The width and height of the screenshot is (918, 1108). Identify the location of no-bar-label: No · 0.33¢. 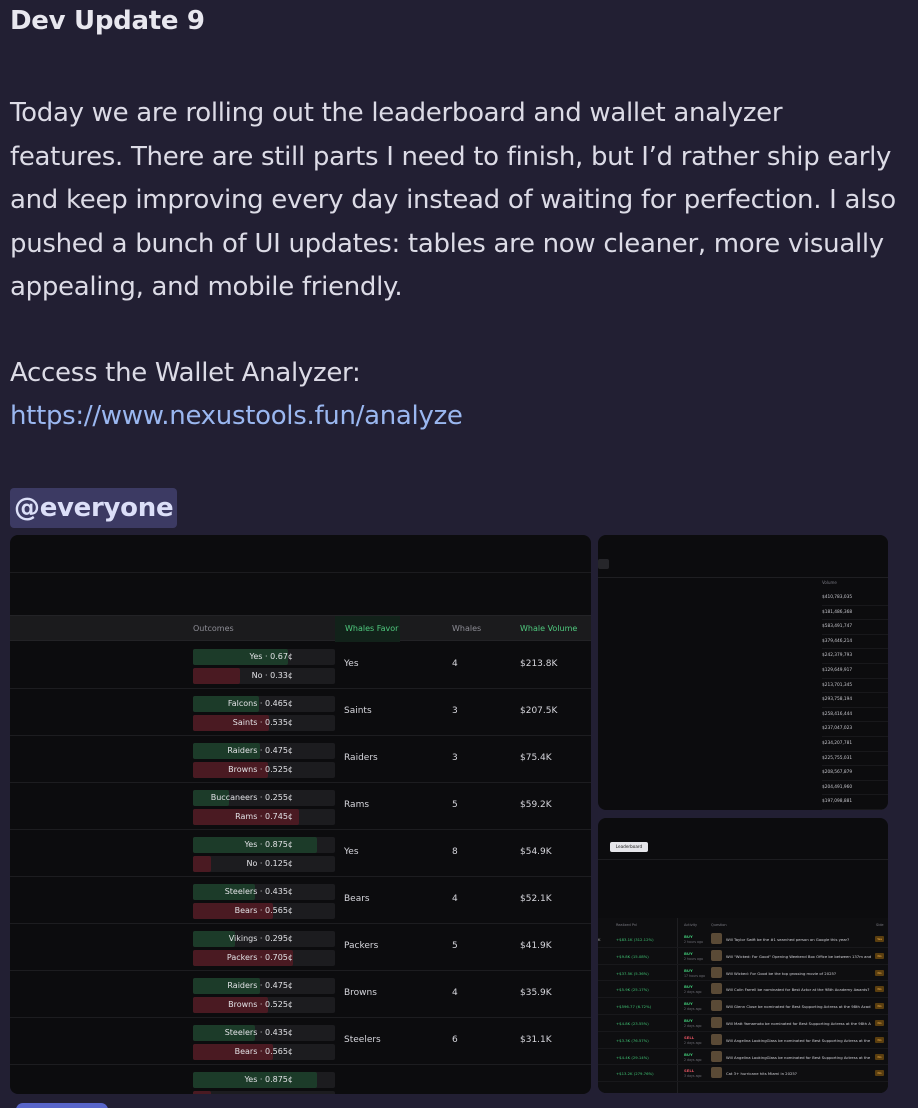
(272, 675).